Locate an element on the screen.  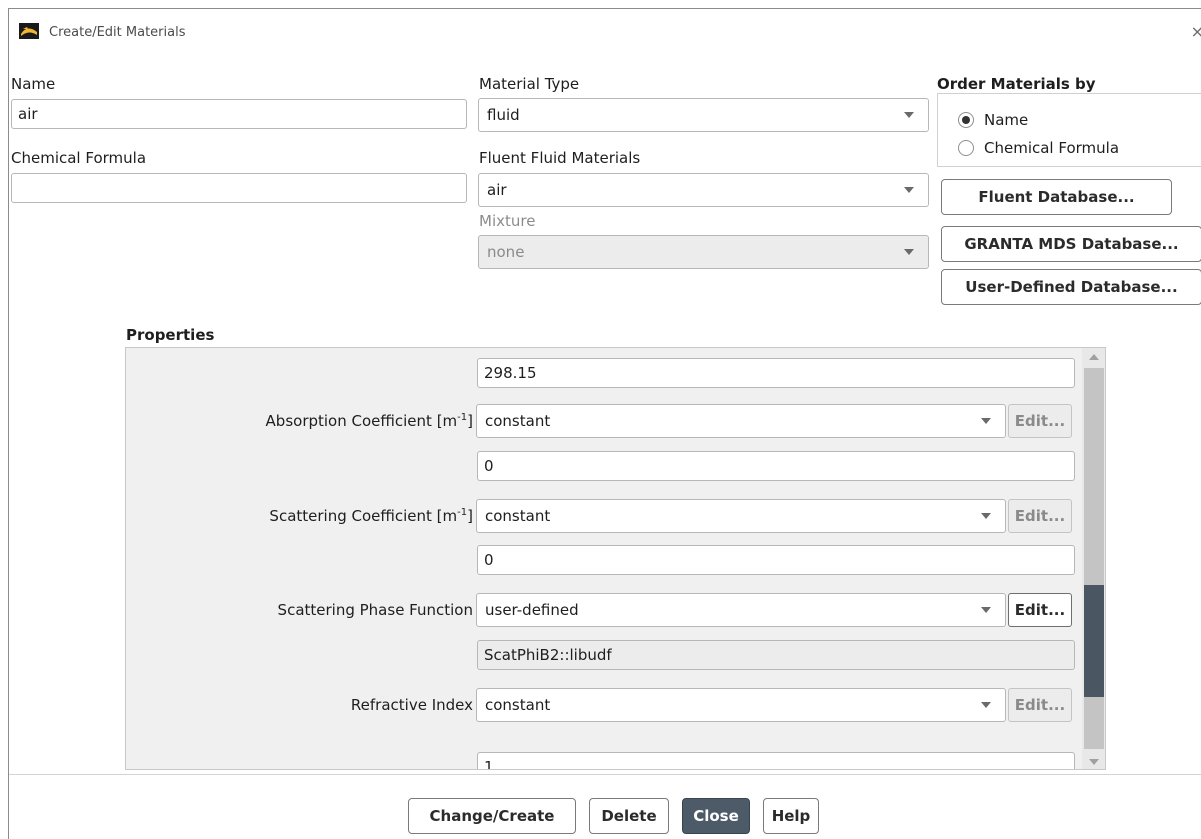
fluent-fluid-materials-value: air is located at coordinates (497, 190).